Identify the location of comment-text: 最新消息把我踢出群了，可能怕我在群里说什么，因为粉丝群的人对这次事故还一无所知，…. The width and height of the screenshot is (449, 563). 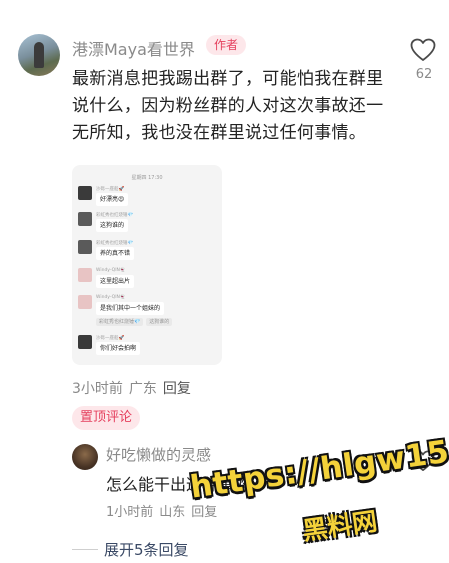
(228, 106).